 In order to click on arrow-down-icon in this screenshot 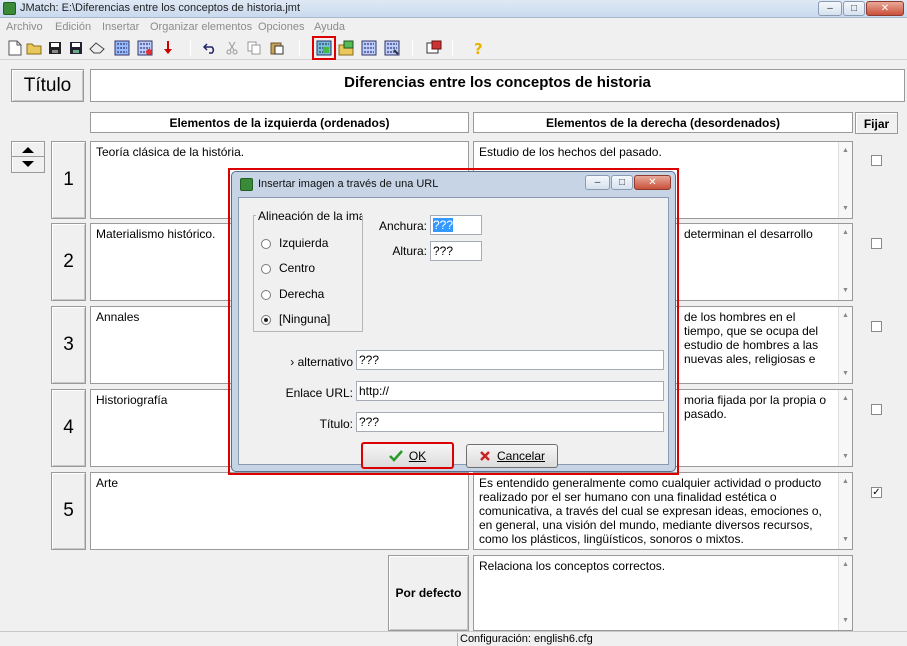, I will do `click(28, 164)`.